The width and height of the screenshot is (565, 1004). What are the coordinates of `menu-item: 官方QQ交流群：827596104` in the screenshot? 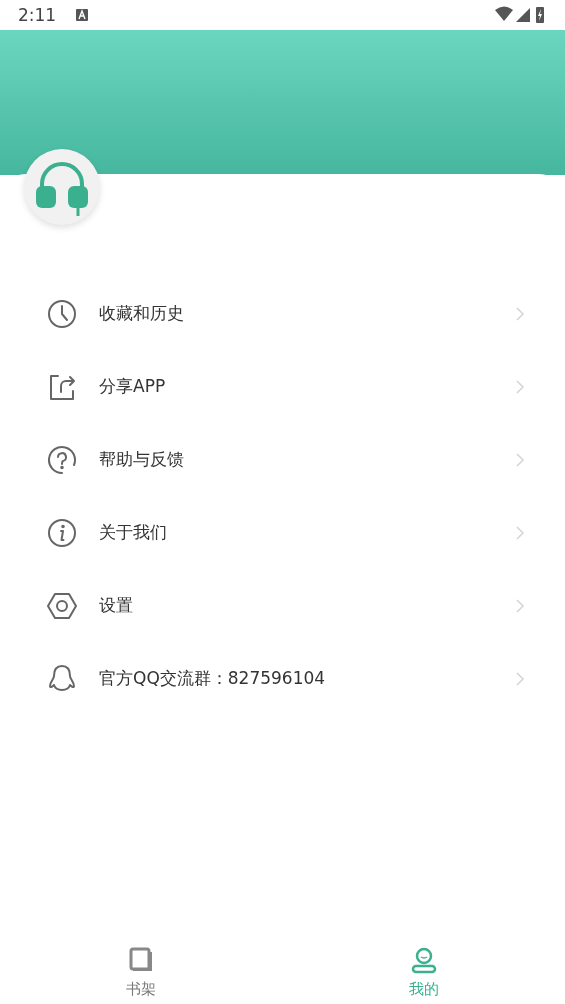 It's located at (282, 678).